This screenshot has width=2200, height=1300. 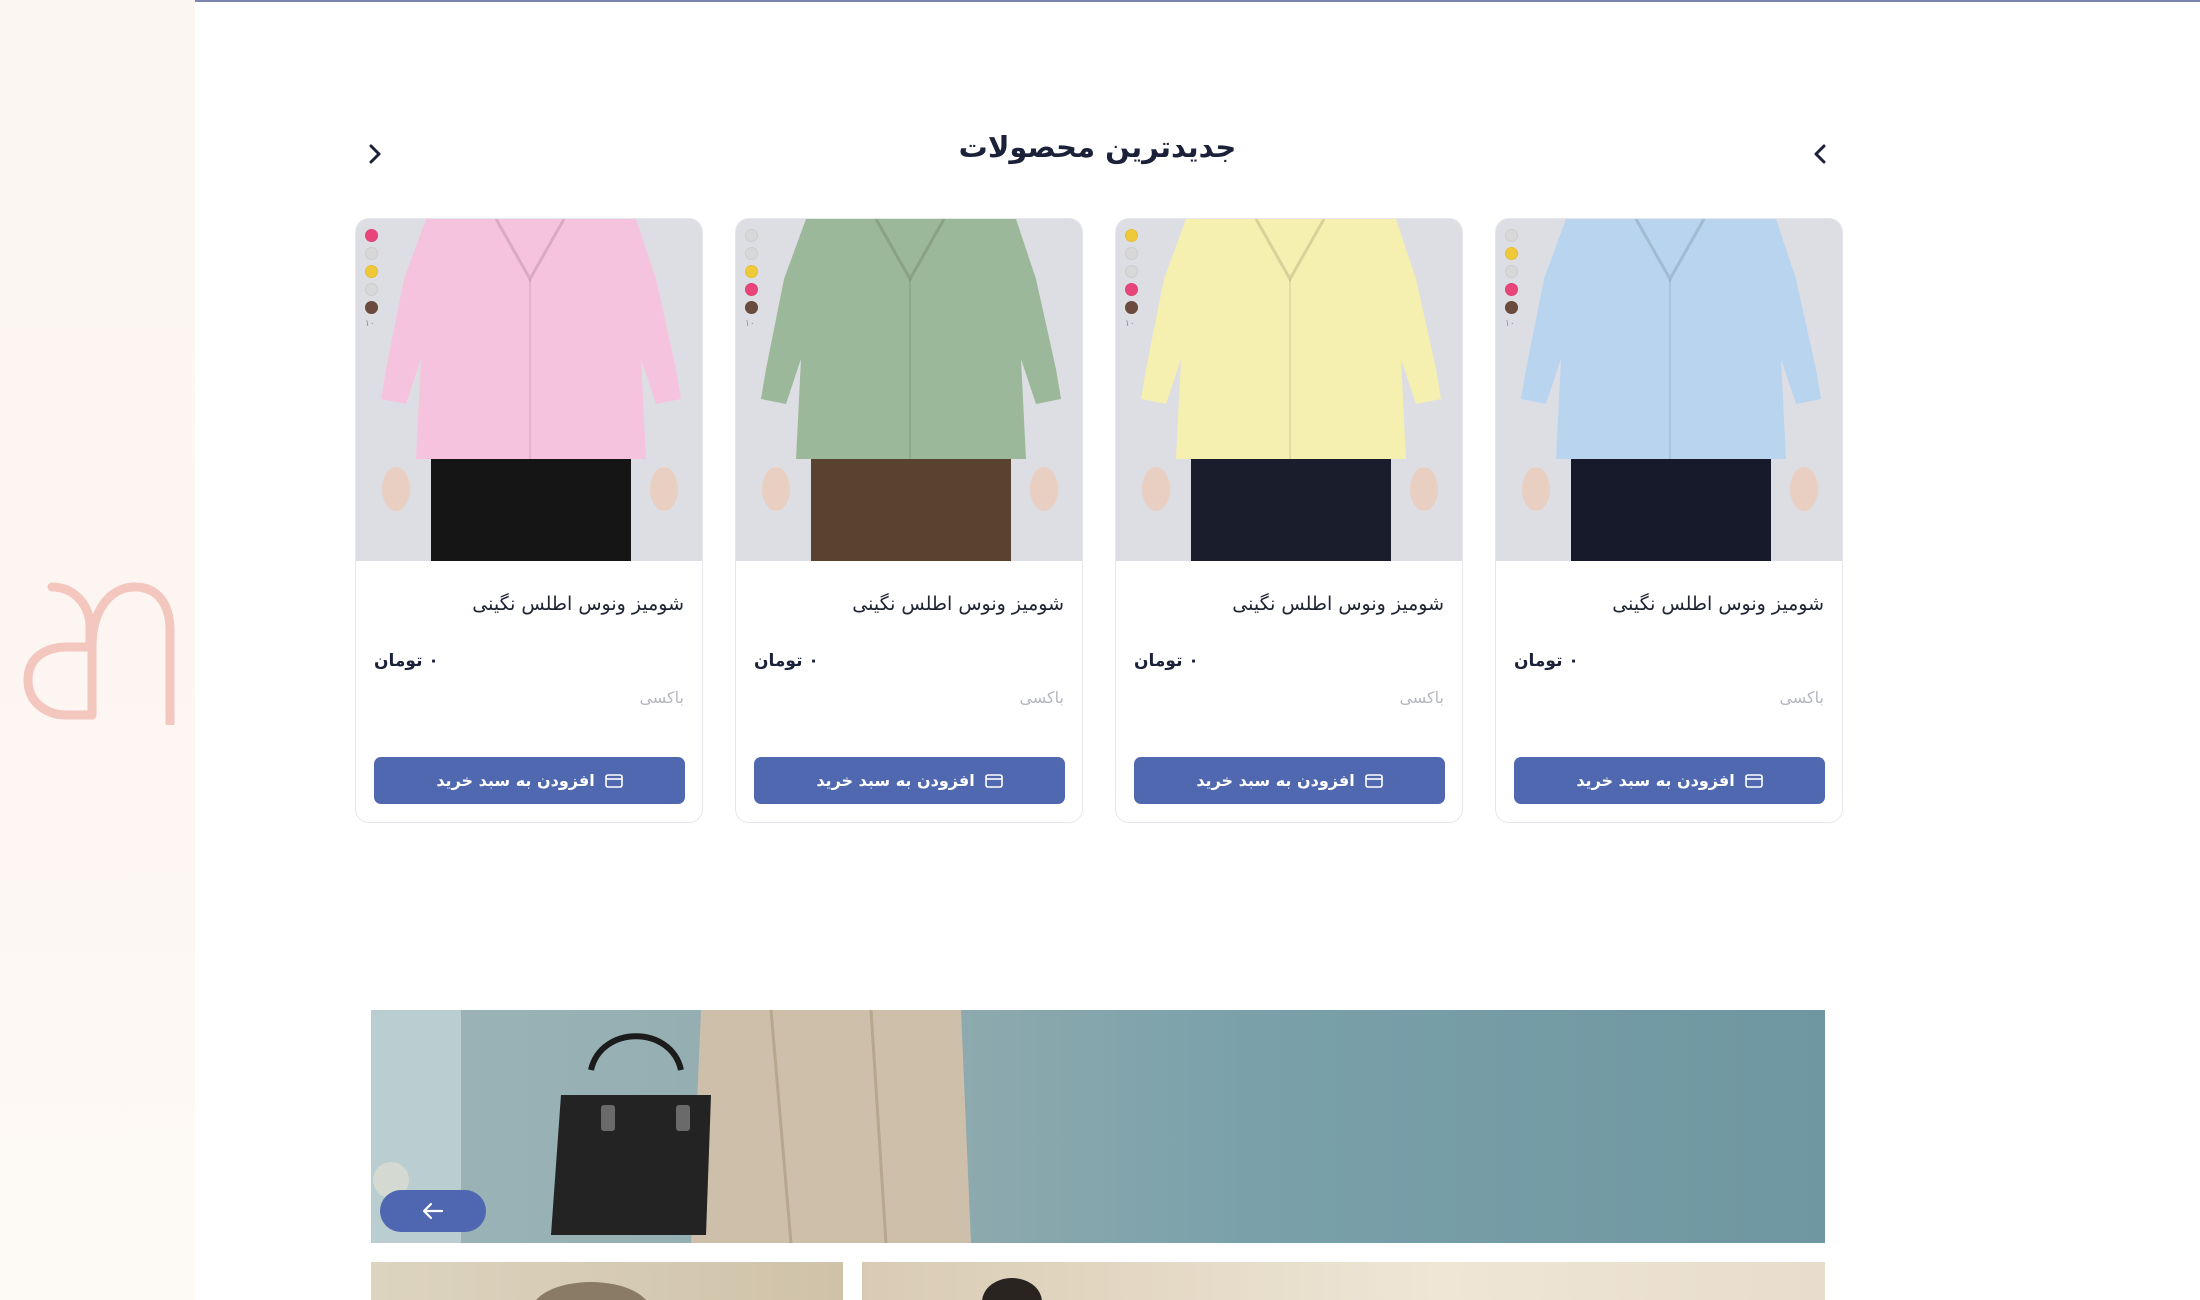 I want to click on chevron-right-icon, so click(x=1820, y=154).